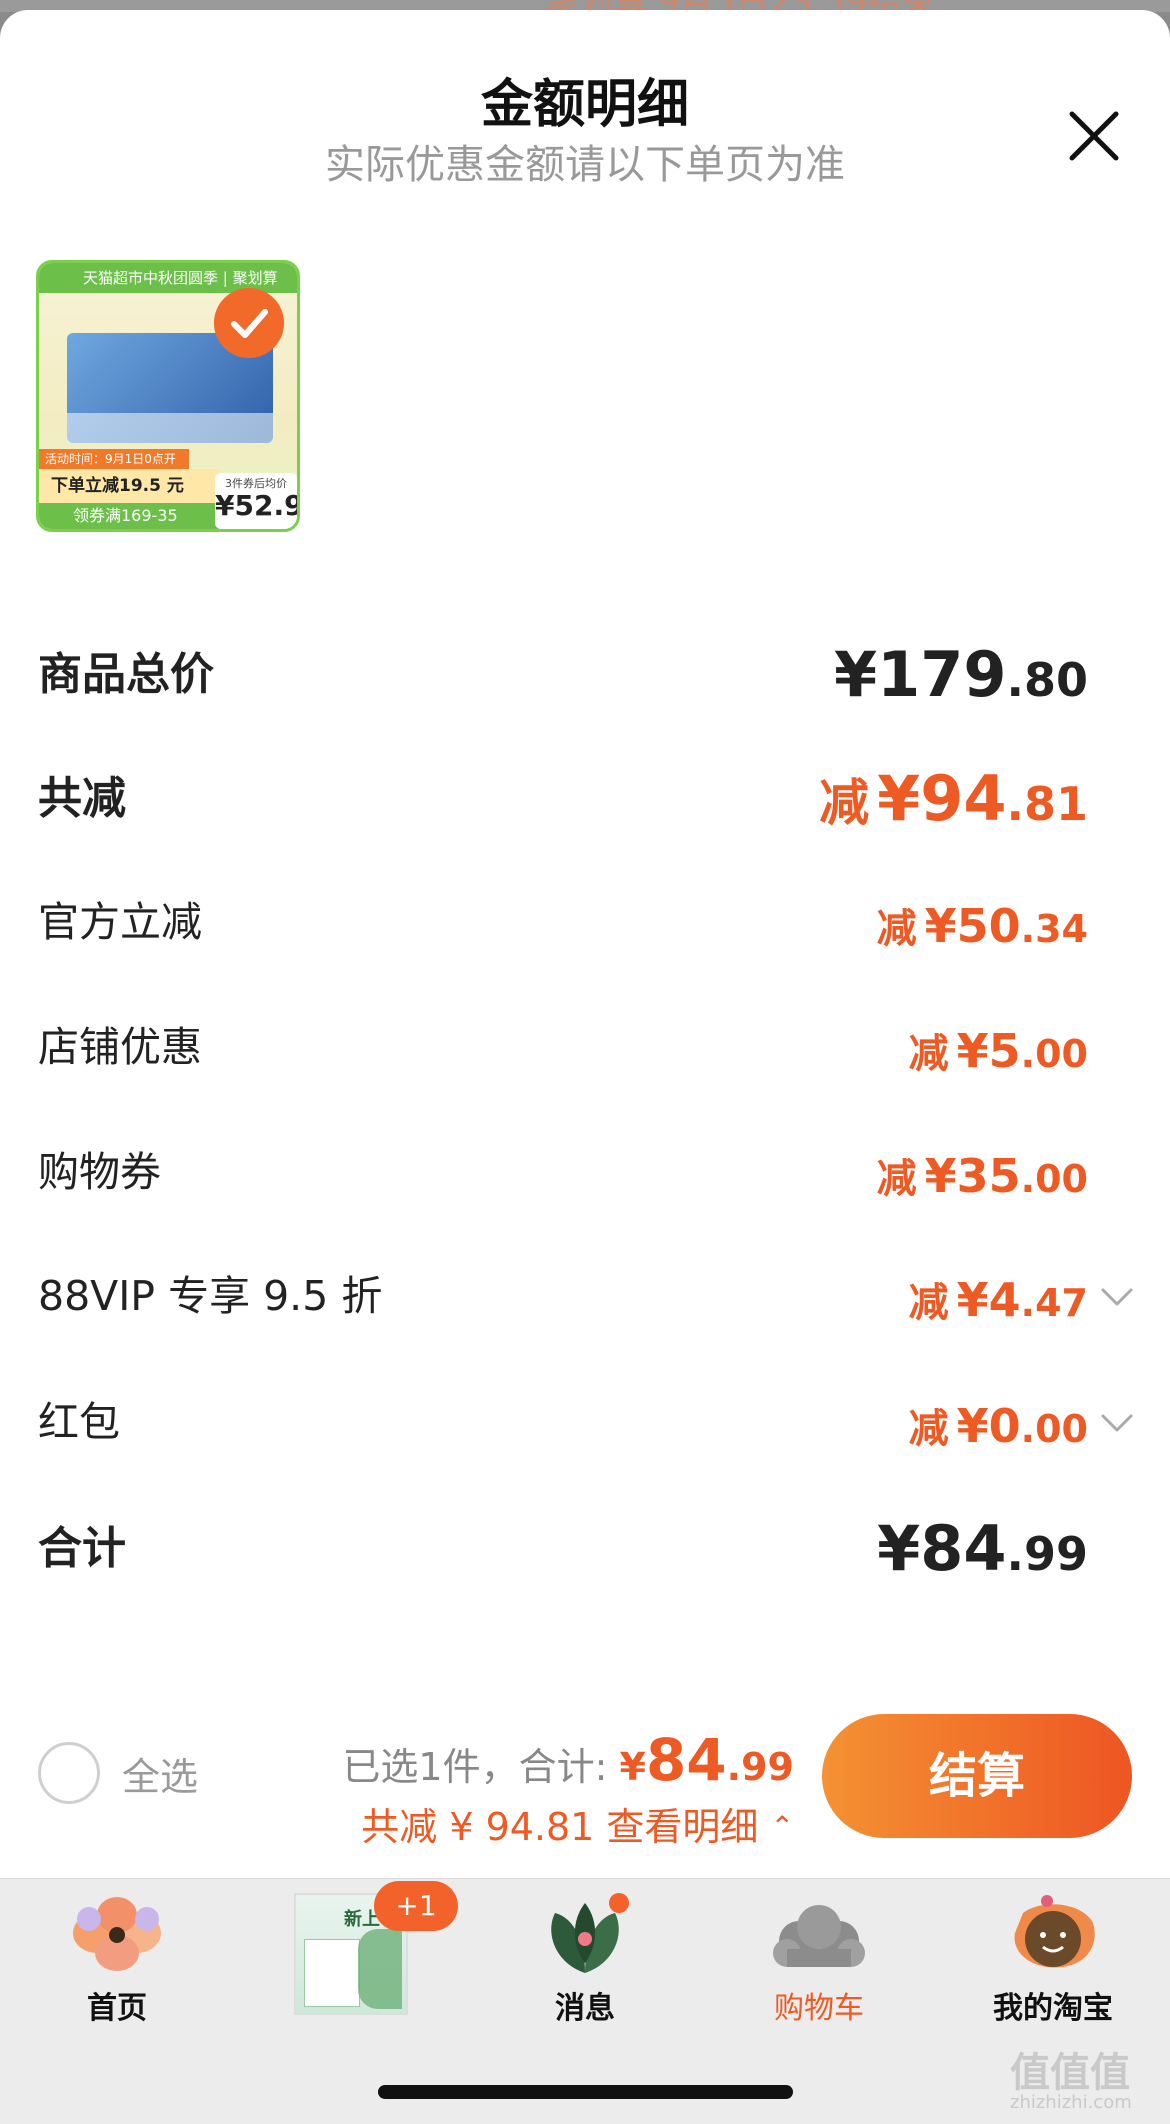 This screenshot has height=2124, width=1170. What do you see at coordinates (117, 2008) in the screenshot?
I see `tab-label: 首页` at bounding box center [117, 2008].